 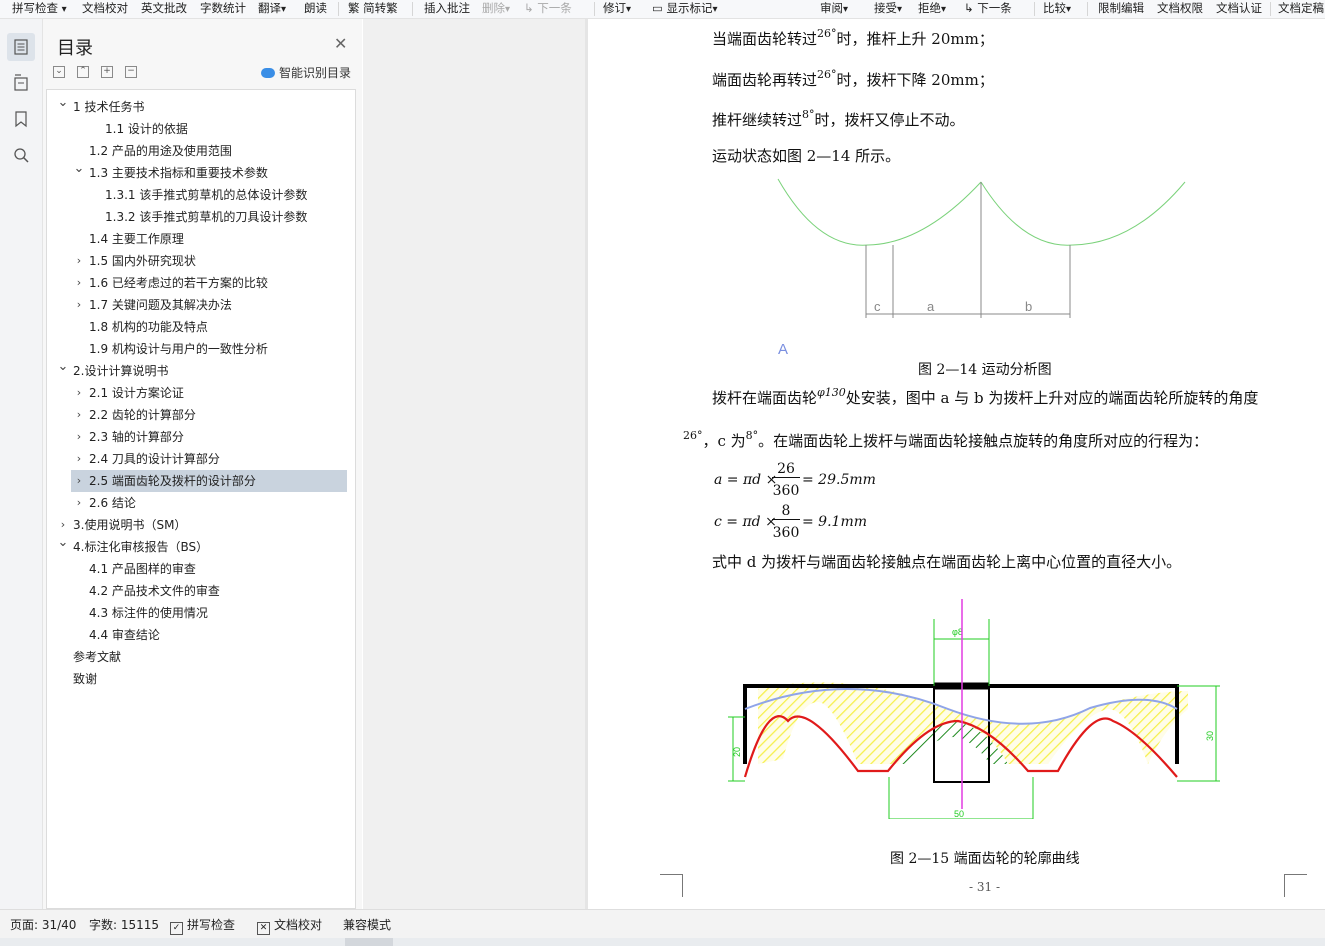 I want to click on toc-item: 4.2 产品技术文件的审查, so click(x=199, y=591).